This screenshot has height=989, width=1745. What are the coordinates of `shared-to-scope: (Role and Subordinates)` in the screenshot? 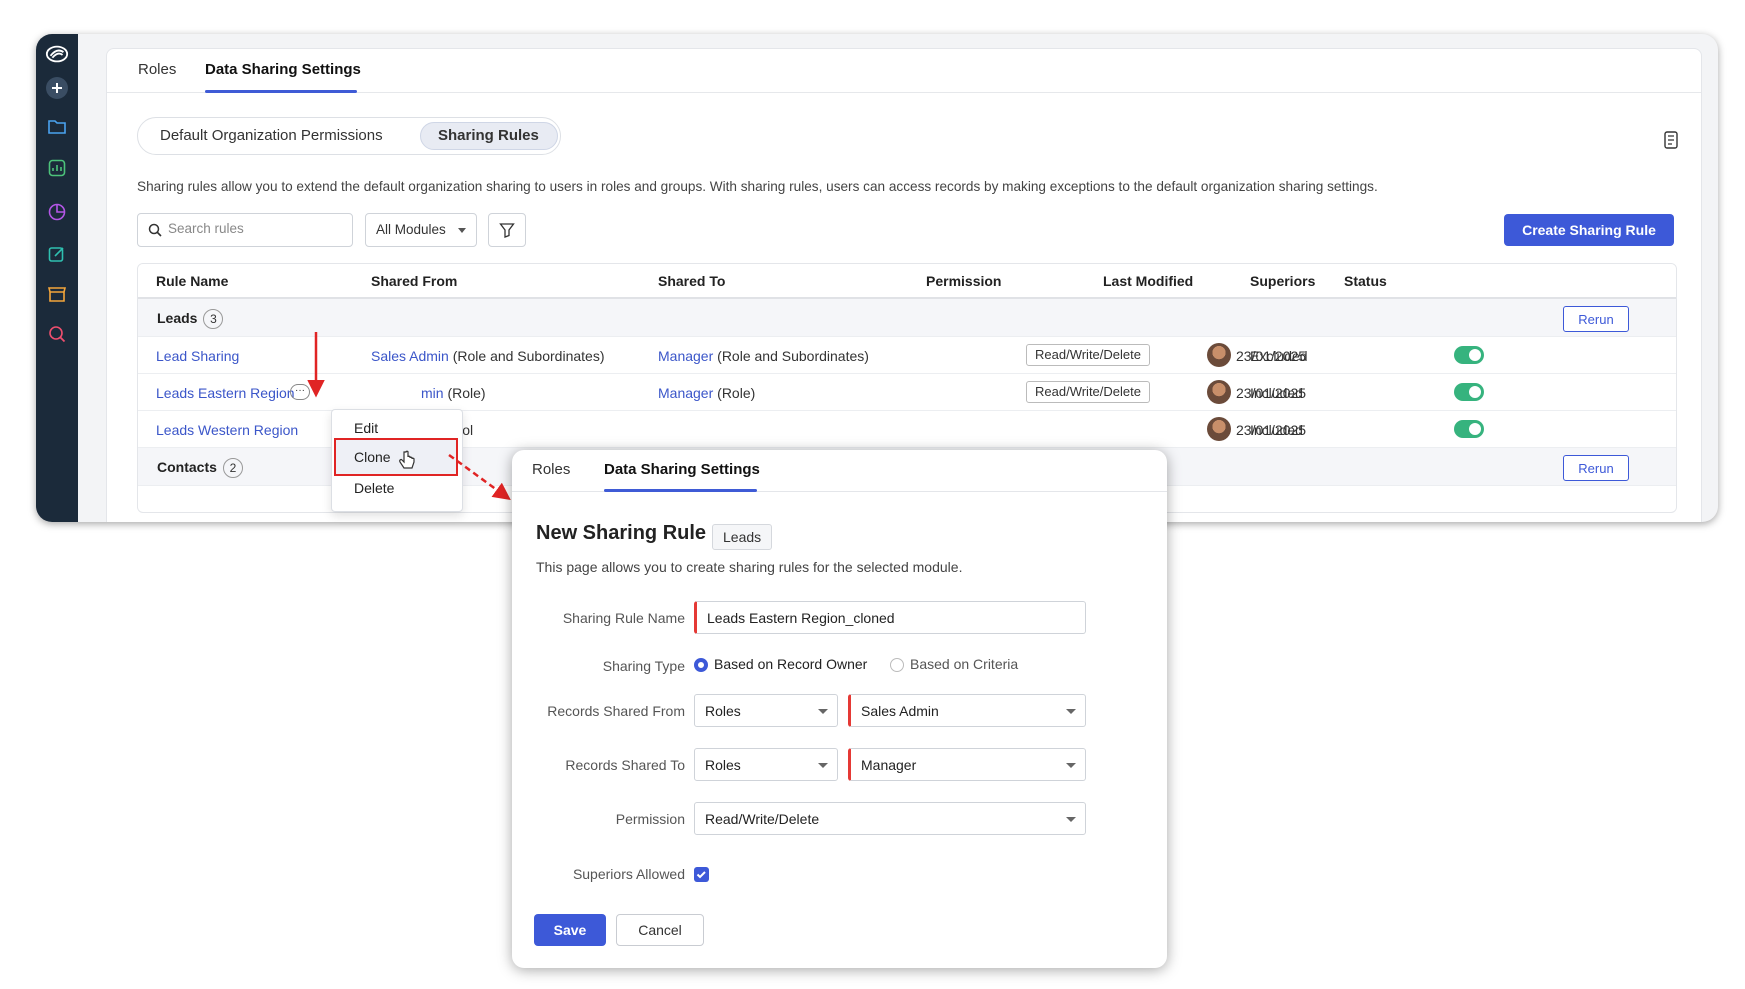 It's located at (791, 356).